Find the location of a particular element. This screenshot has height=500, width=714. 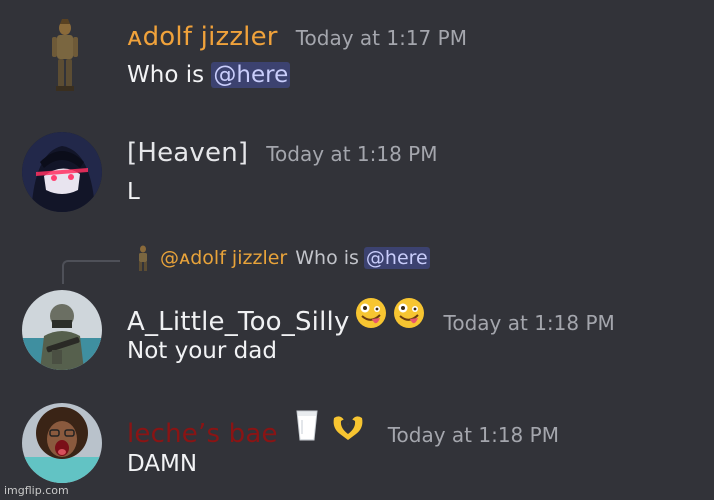

message-header: leche’s bae Today at 1:18 PM is located at coordinates (343, 428).